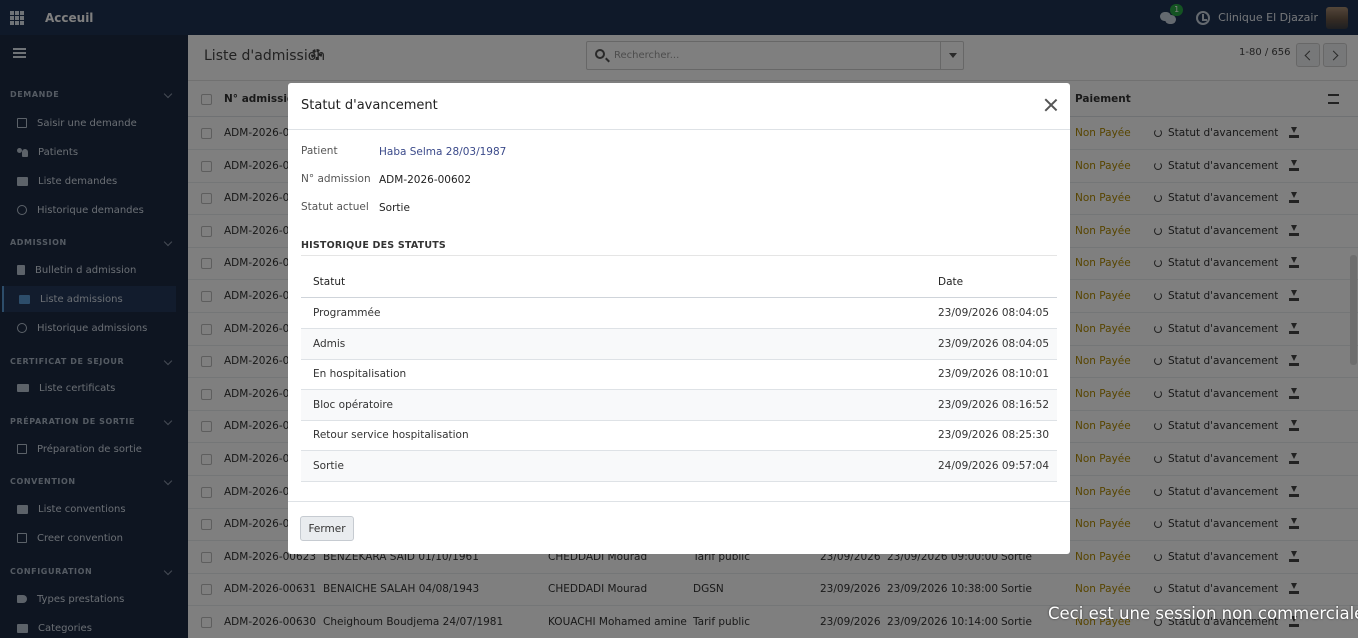 The width and height of the screenshot is (1358, 638). Describe the element at coordinates (329, 282) in the screenshot. I see `history-header-statut: Statut` at that location.